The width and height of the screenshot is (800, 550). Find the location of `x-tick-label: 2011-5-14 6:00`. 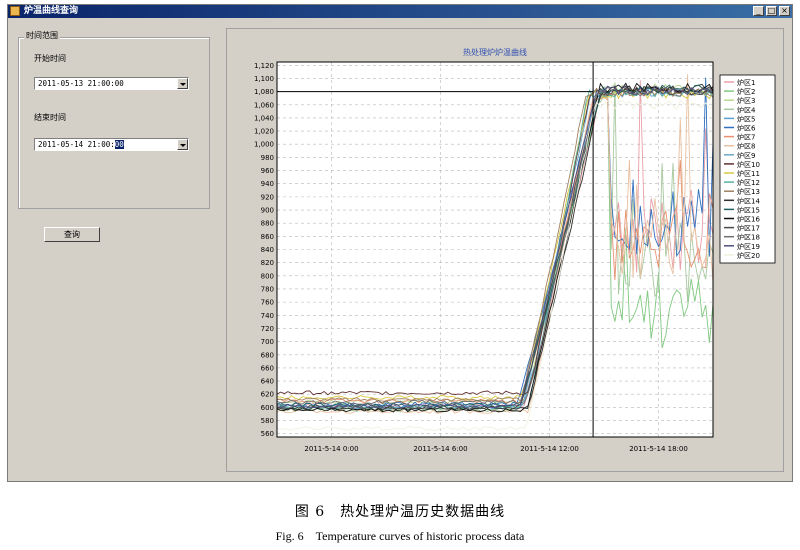

x-tick-label: 2011-5-14 6:00 is located at coordinates (440, 449).